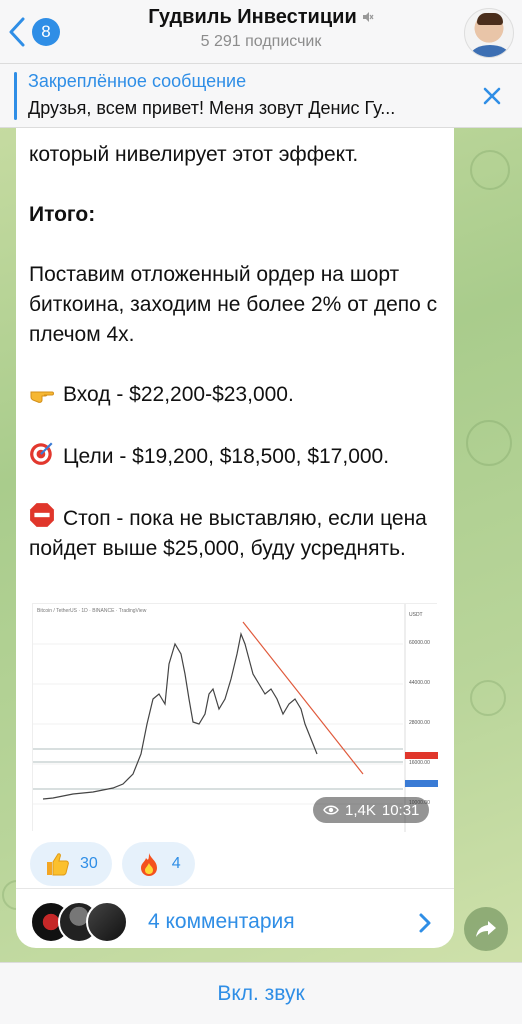  What do you see at coordinates (71, 864) in the screenshot?
I see `reaction-thumbs-up: 30` at bounding box center [71, 864].